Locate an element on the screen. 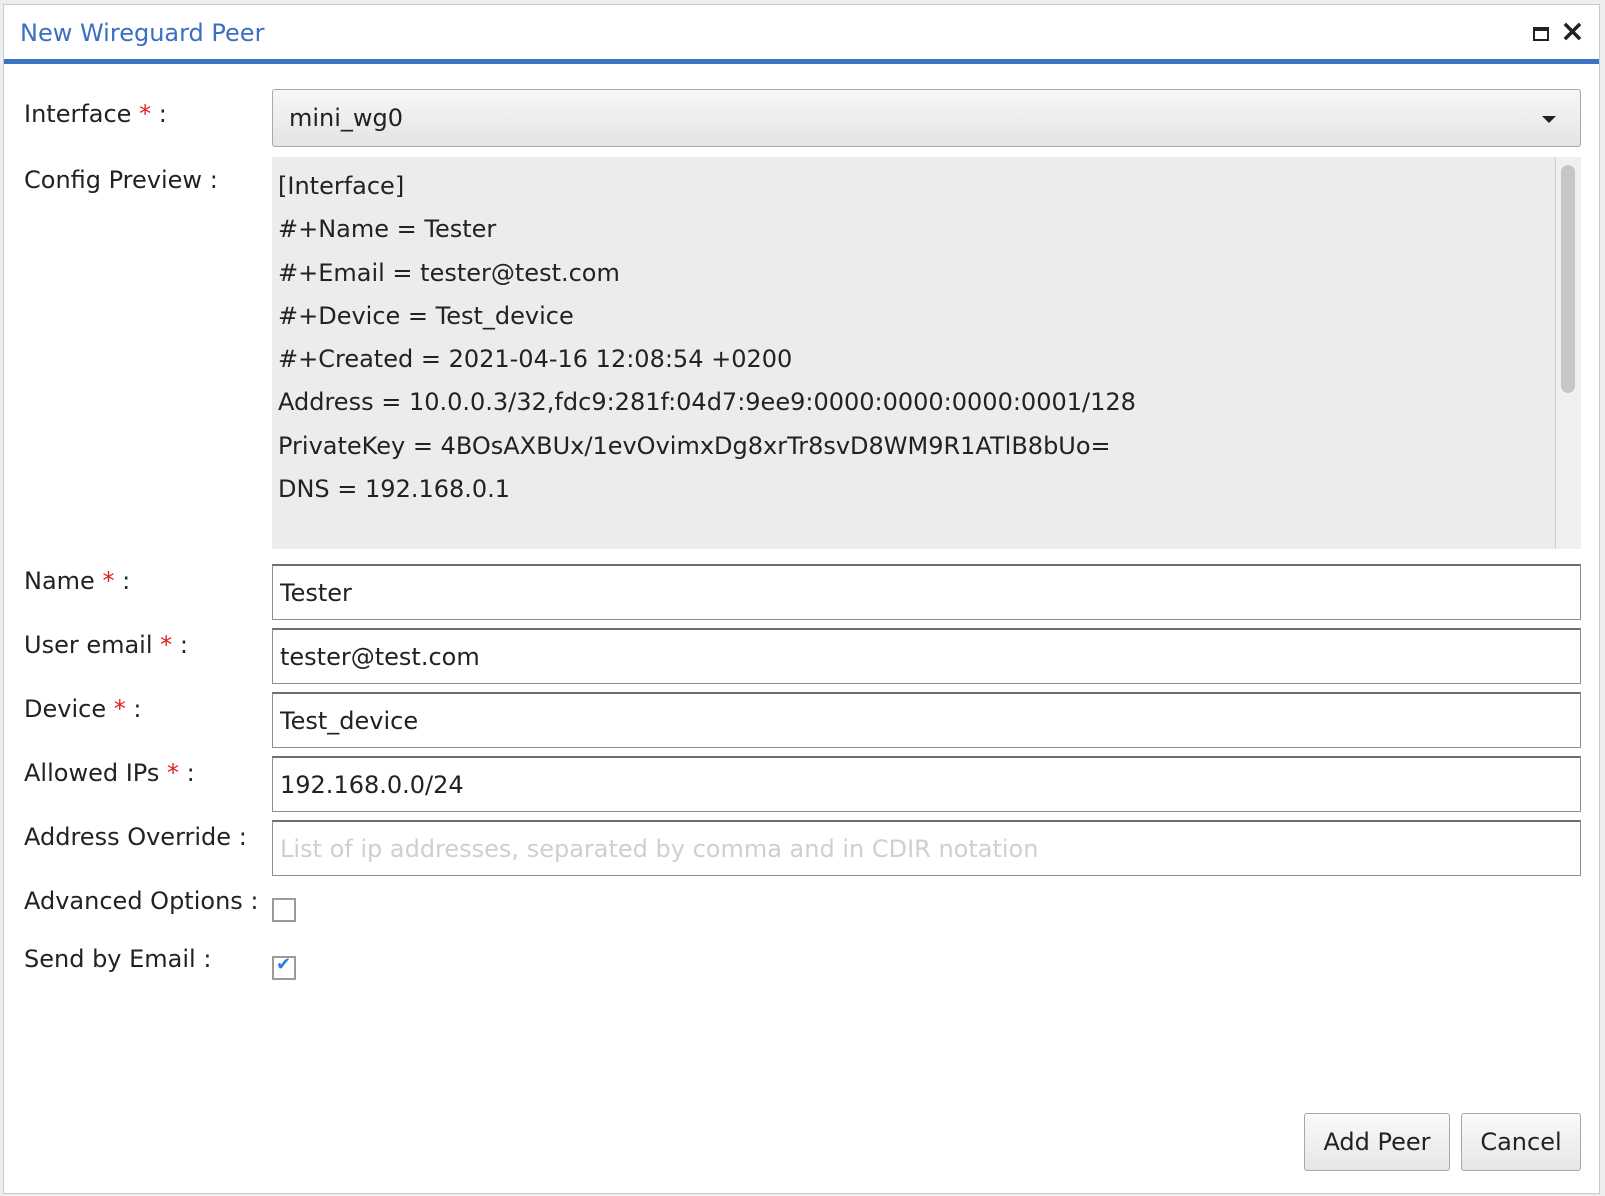 The image size is (1605, 1196). chevron-down-icon is located at coordinates (1549, 119).